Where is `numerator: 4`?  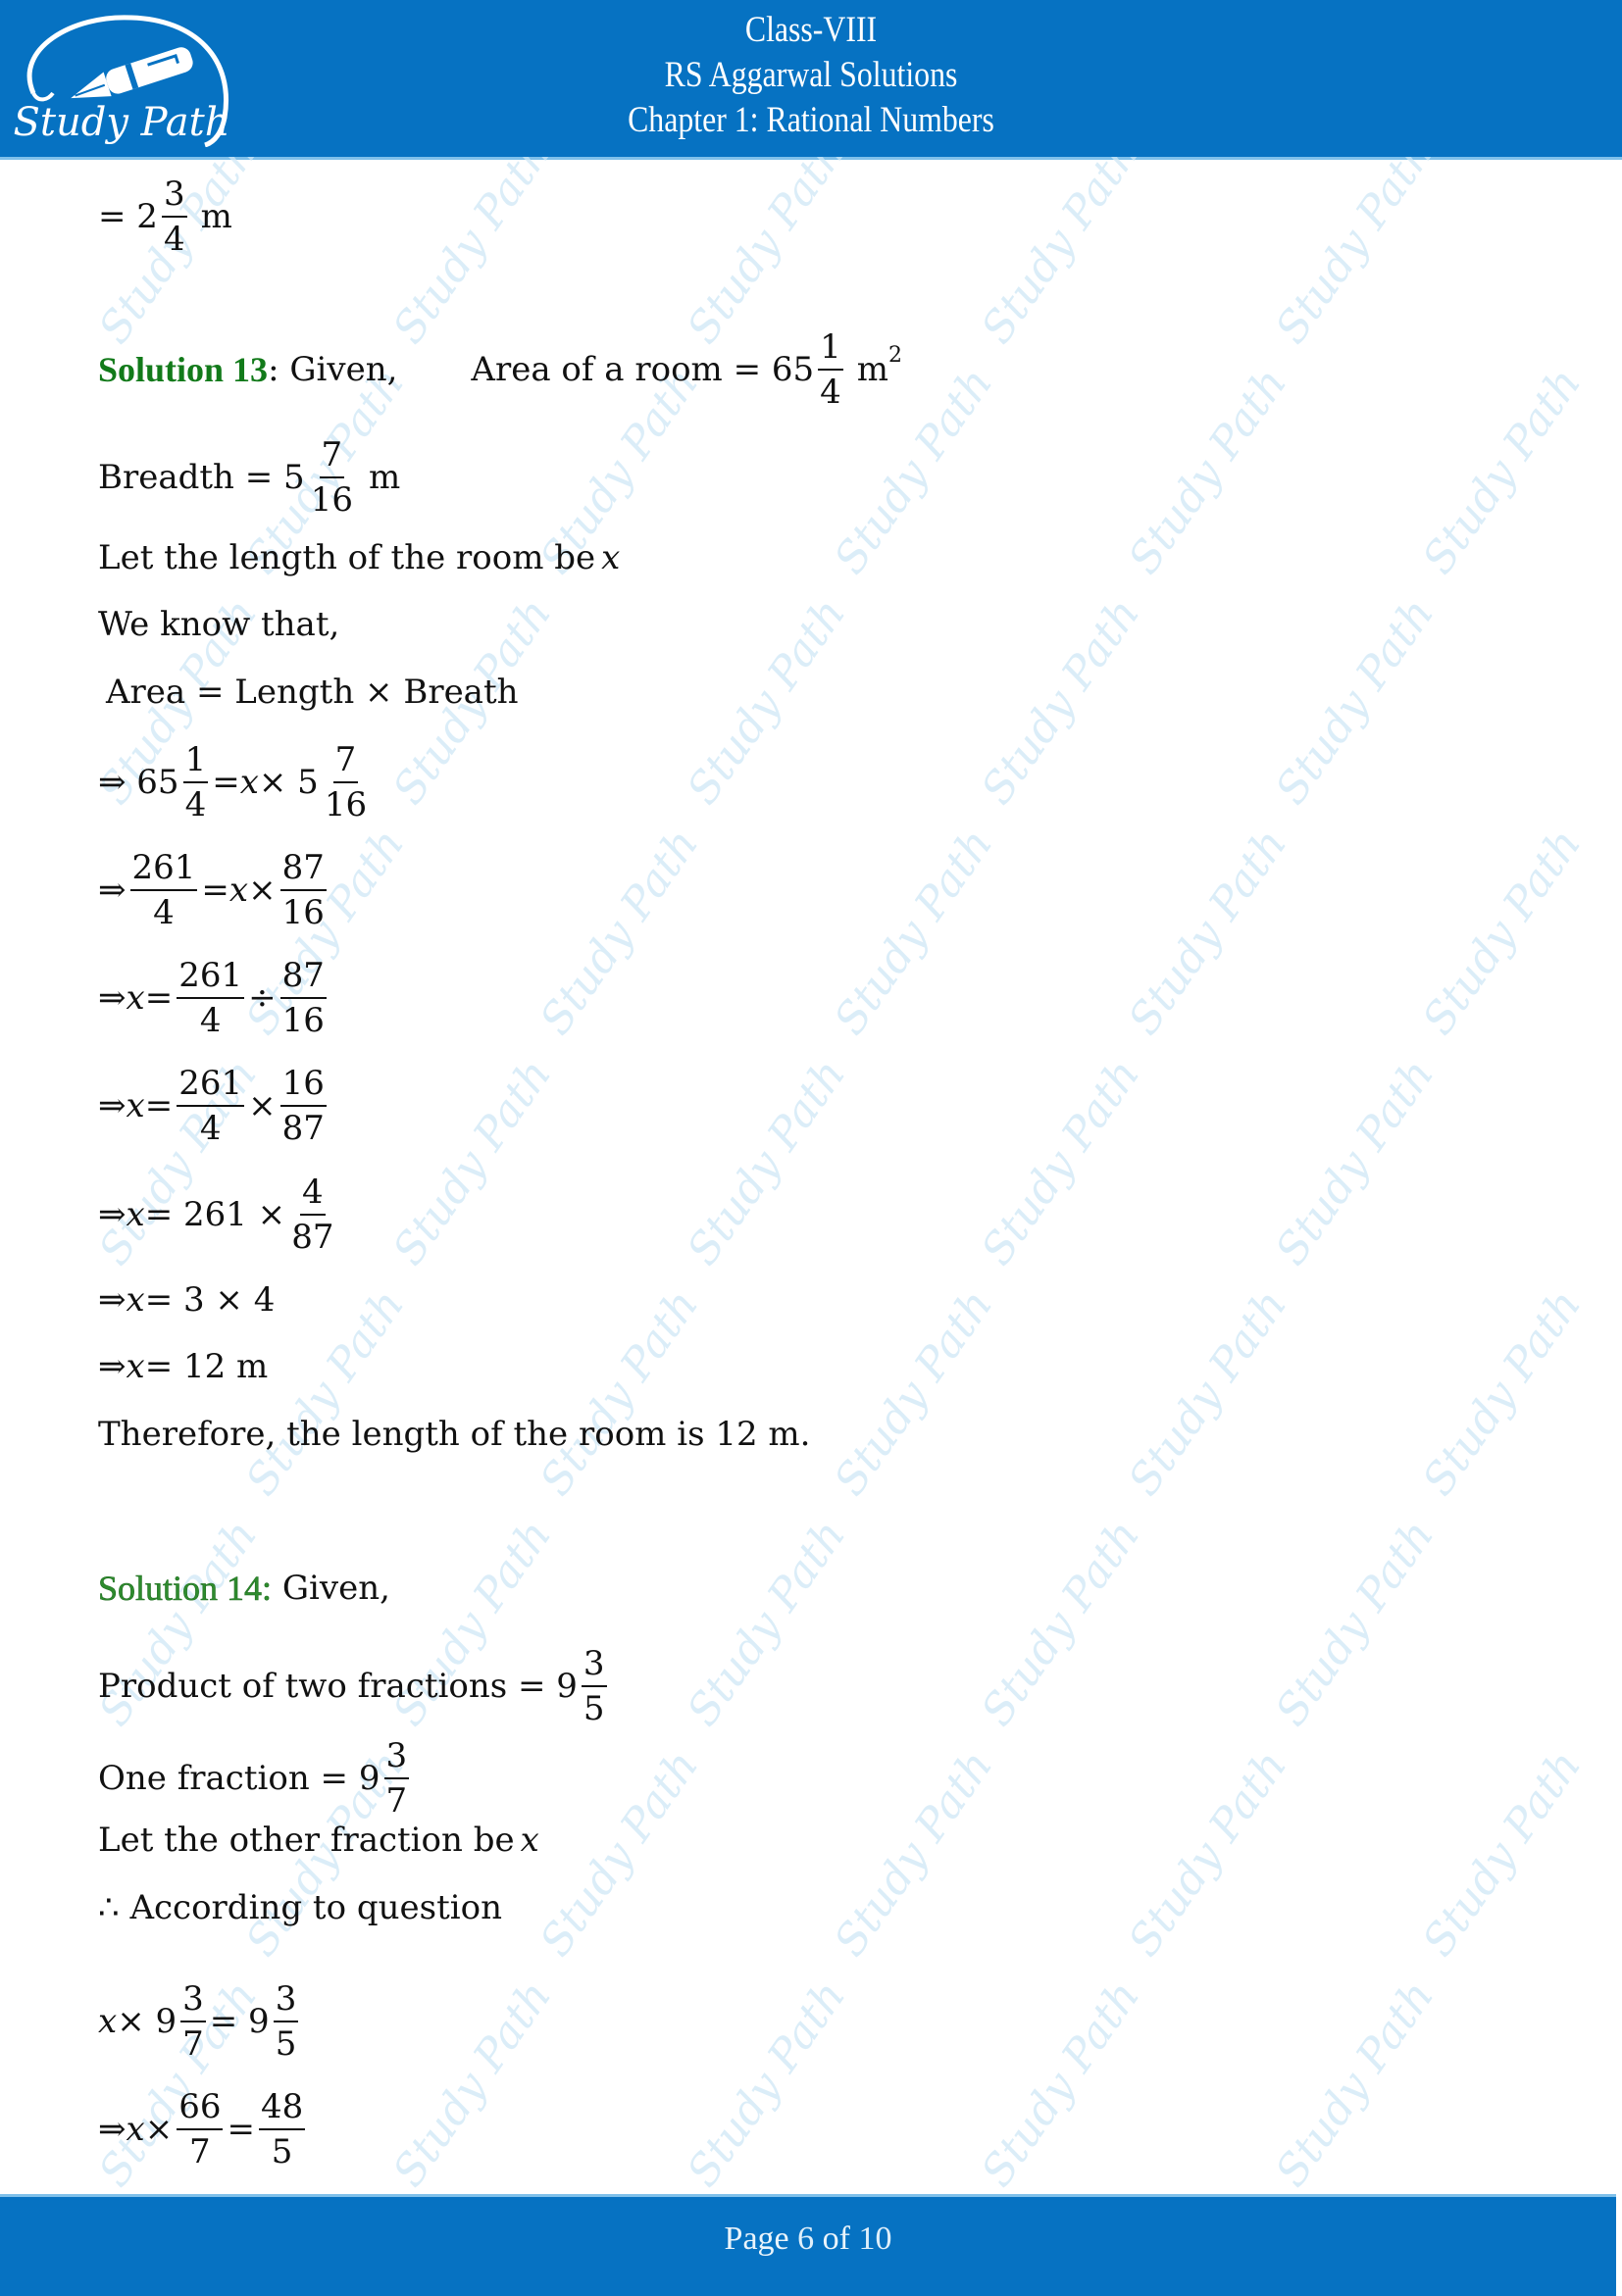
numerator: 4 is located at coordinates (313, 1194).